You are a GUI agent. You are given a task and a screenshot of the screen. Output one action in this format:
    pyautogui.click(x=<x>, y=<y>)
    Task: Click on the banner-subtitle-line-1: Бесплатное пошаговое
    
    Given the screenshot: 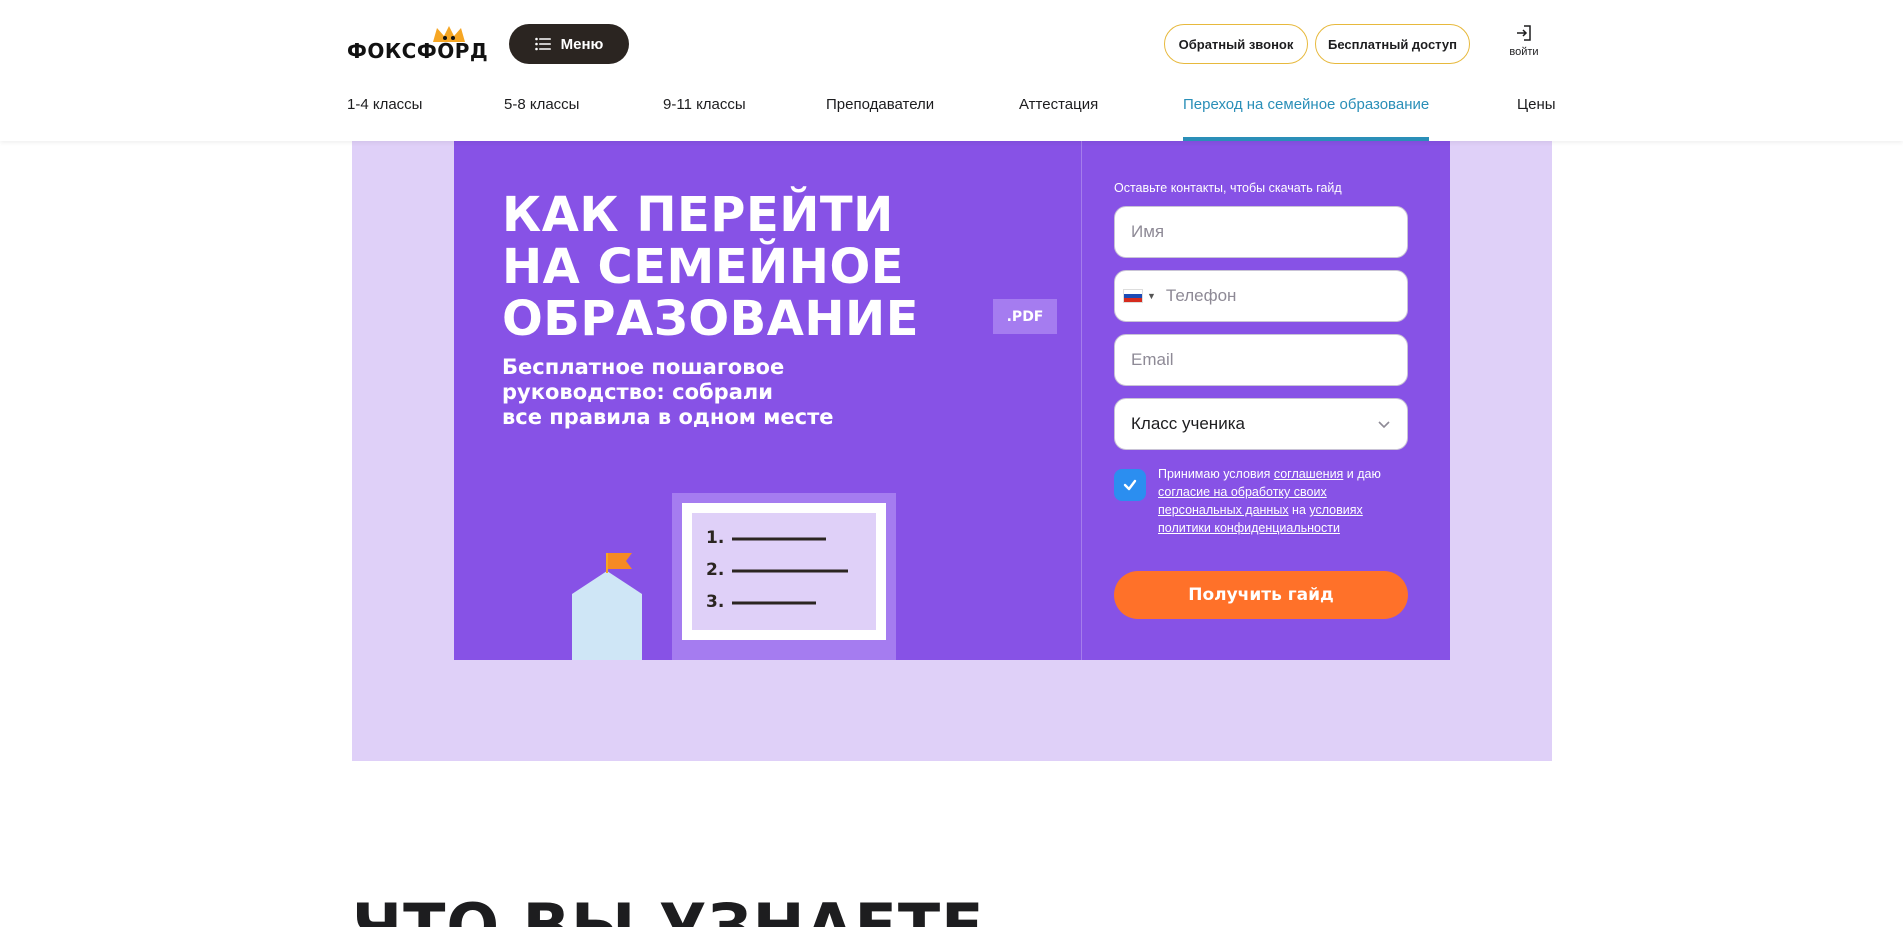 What is the action you would take?
    pyautogui.click(x=643, y=367)
    